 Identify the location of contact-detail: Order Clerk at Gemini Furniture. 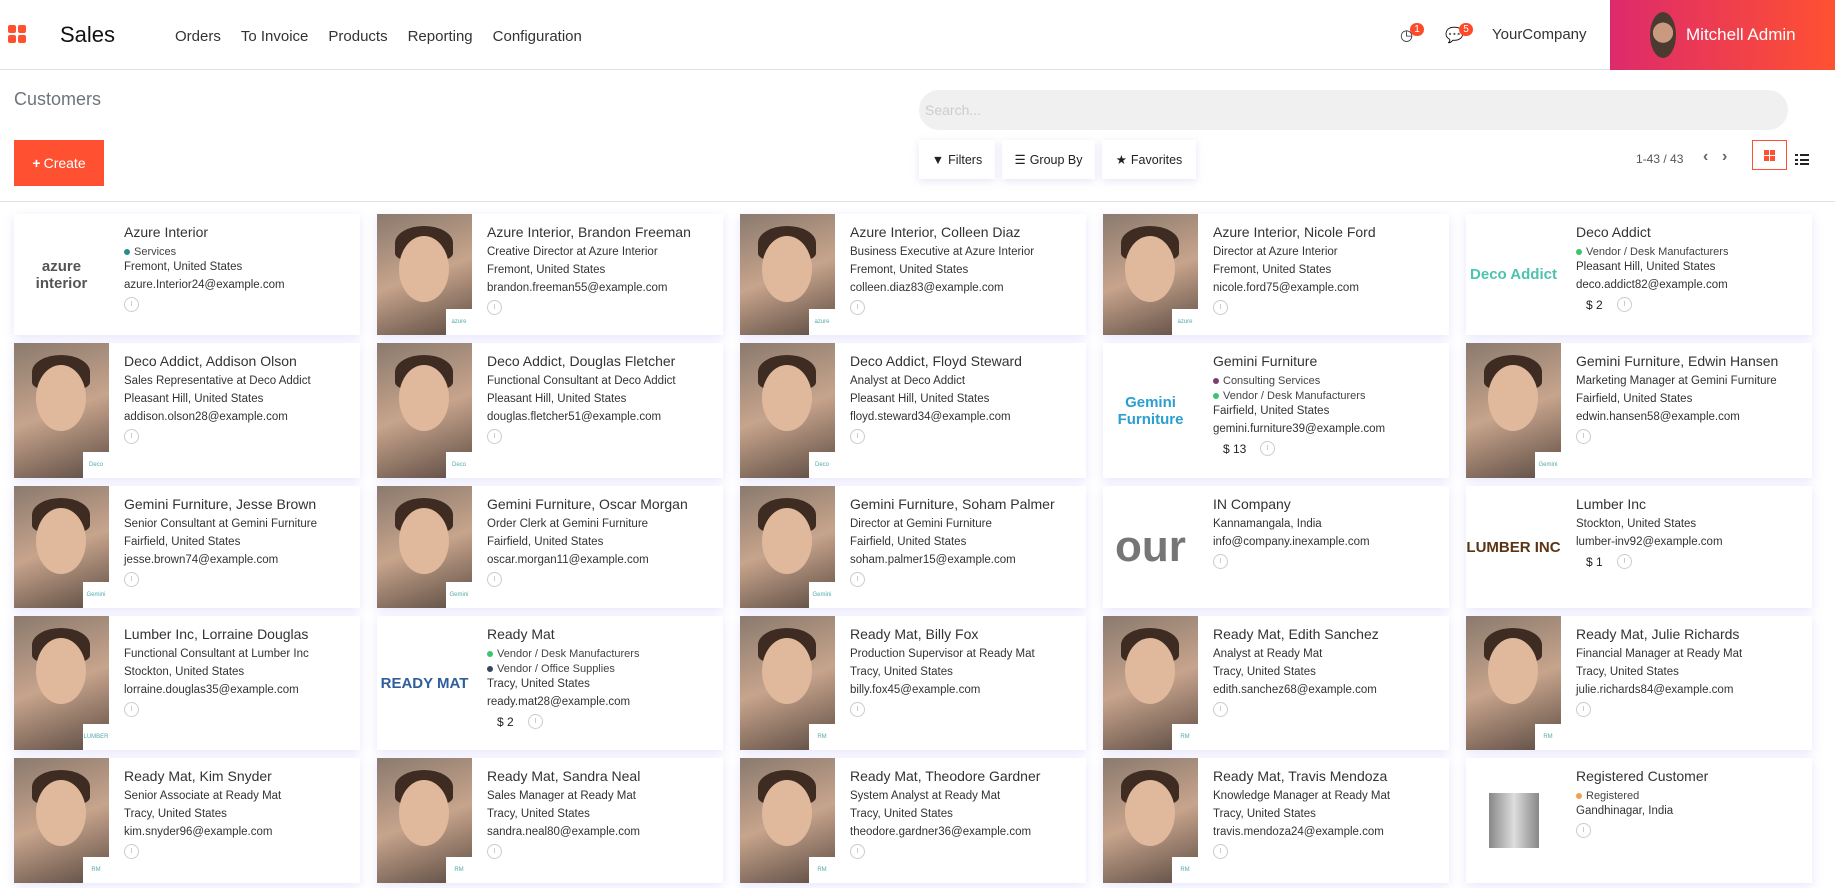
(568, 524).